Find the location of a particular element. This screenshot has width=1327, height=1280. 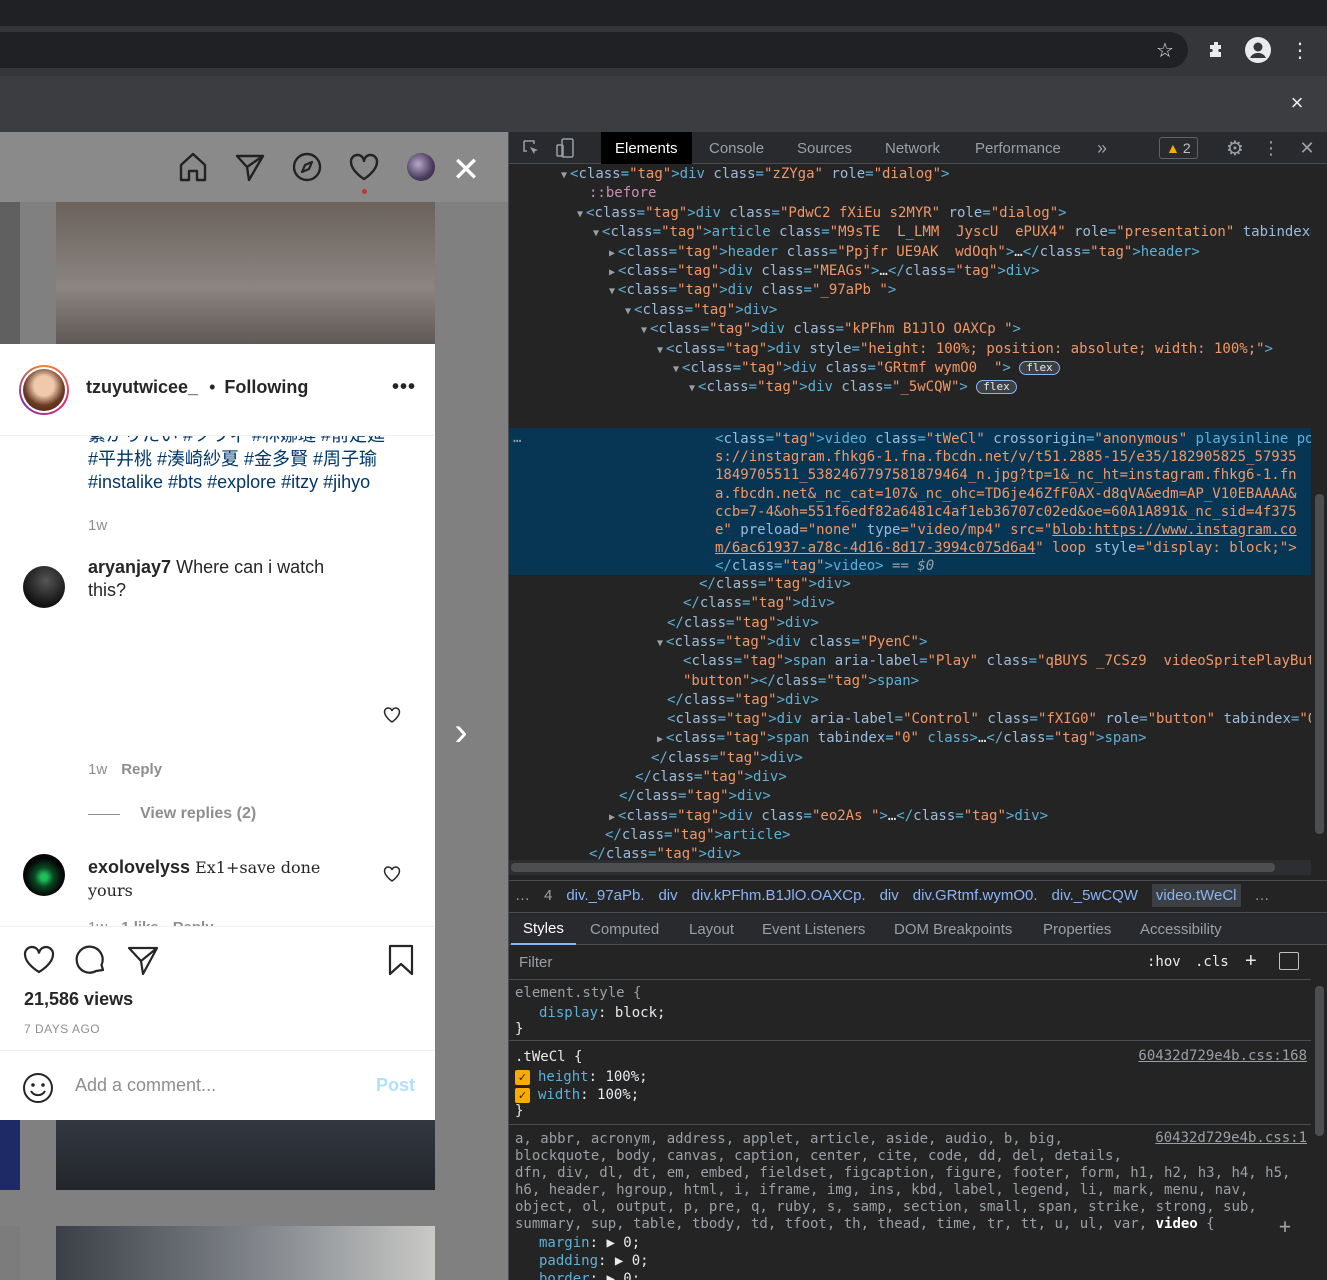

dom-node-line: ▼ <class="tag">div class="PyenC"> is located at coordinates (792, 642).